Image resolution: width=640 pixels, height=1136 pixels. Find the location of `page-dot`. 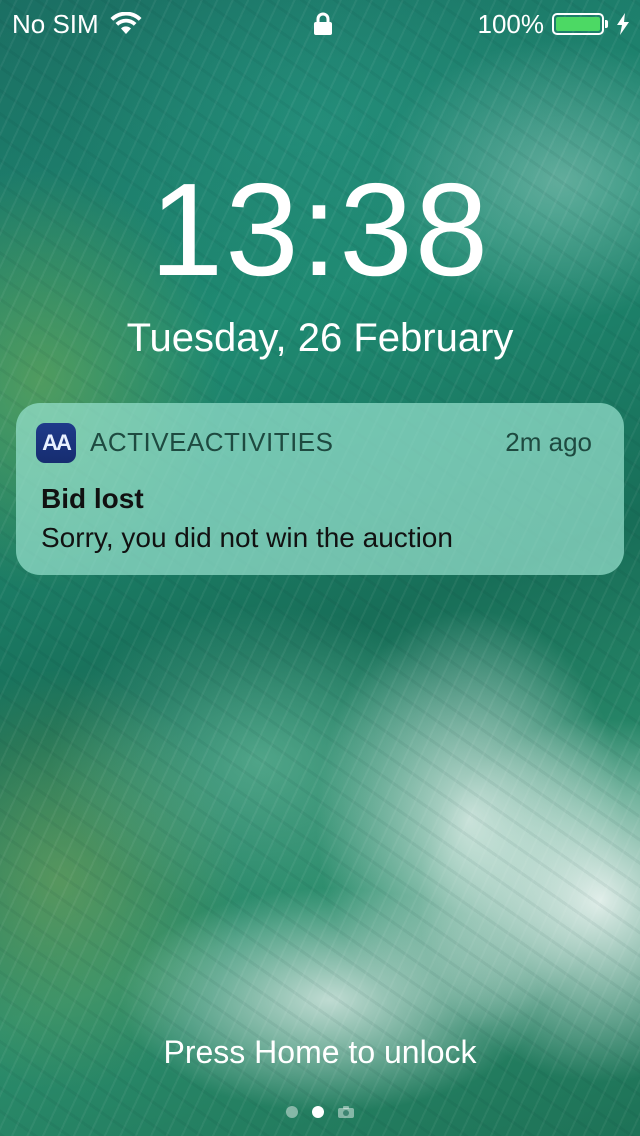

page-dot is located at coordinates (292, 1112).